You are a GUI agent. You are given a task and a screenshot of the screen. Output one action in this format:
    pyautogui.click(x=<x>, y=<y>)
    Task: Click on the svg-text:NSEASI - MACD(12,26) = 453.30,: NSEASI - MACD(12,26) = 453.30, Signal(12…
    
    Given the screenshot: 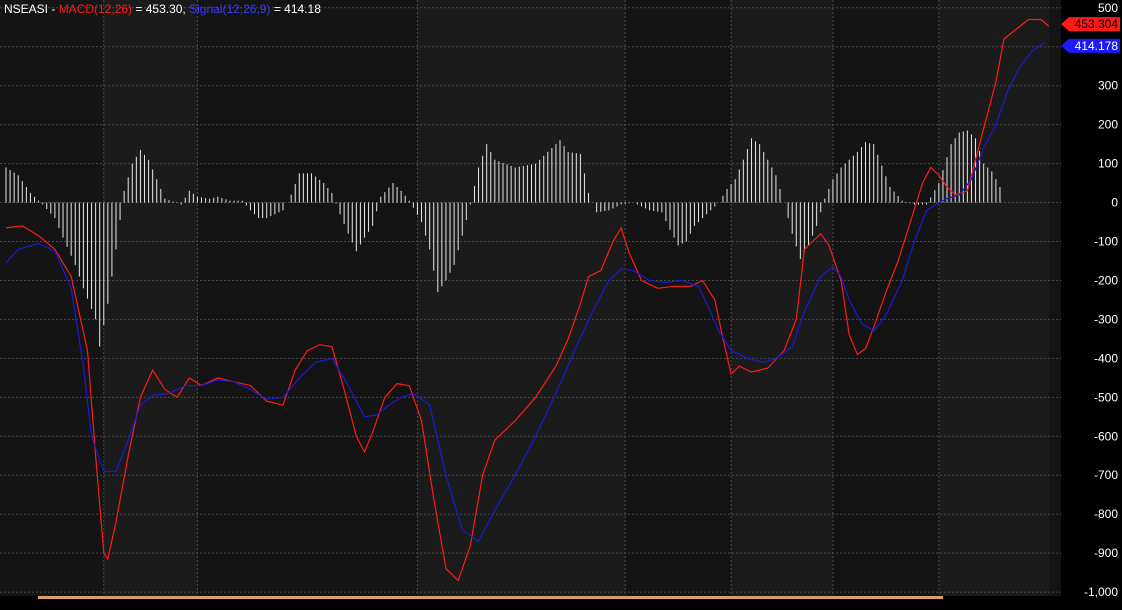 What is the action you would take?
    pyautogui.click(x=162, y=9)
    